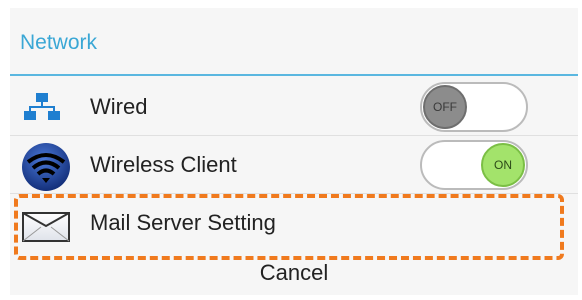  What do you see at coordinates (294, 75) in the screenshot?
I see `title-divider` at bounding box center [294, 75].